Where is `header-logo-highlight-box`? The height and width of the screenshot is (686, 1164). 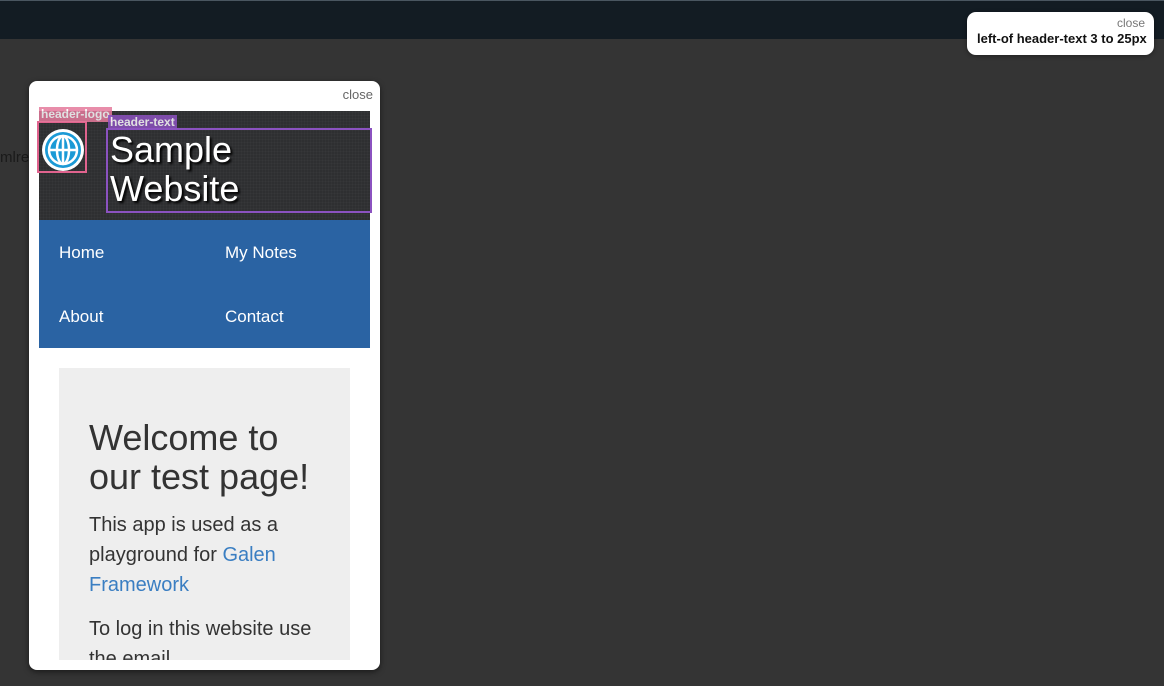
header-logo-highlight-box is located at coordinates (62, 147).